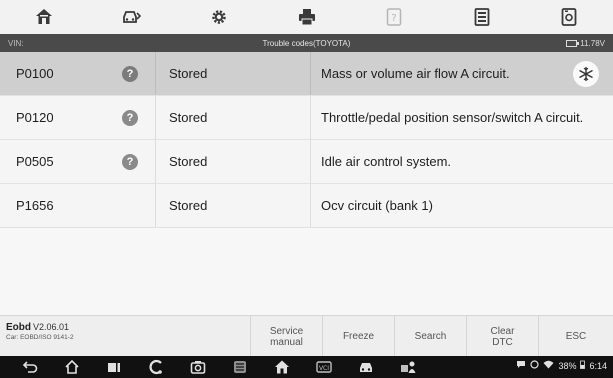 The height and width of the screenshot is (378, 613). Describe the element at coordinates (156, 367) in the screenshot. I see `app-launcher-icon` at that location.